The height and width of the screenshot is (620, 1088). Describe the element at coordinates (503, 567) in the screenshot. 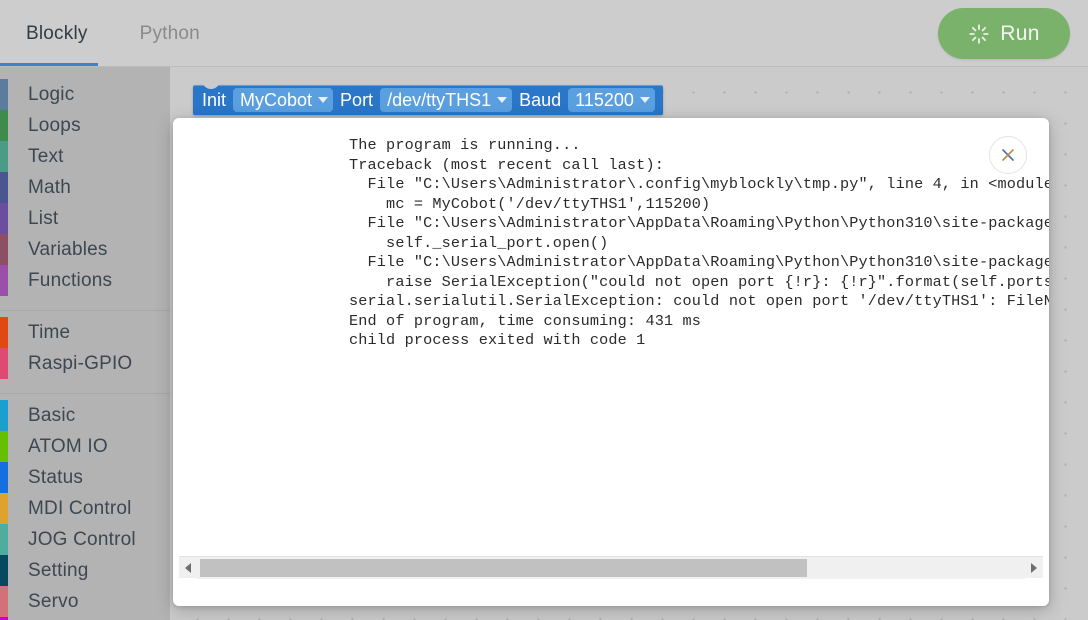

I see `scrollbar-thumb` at that location.